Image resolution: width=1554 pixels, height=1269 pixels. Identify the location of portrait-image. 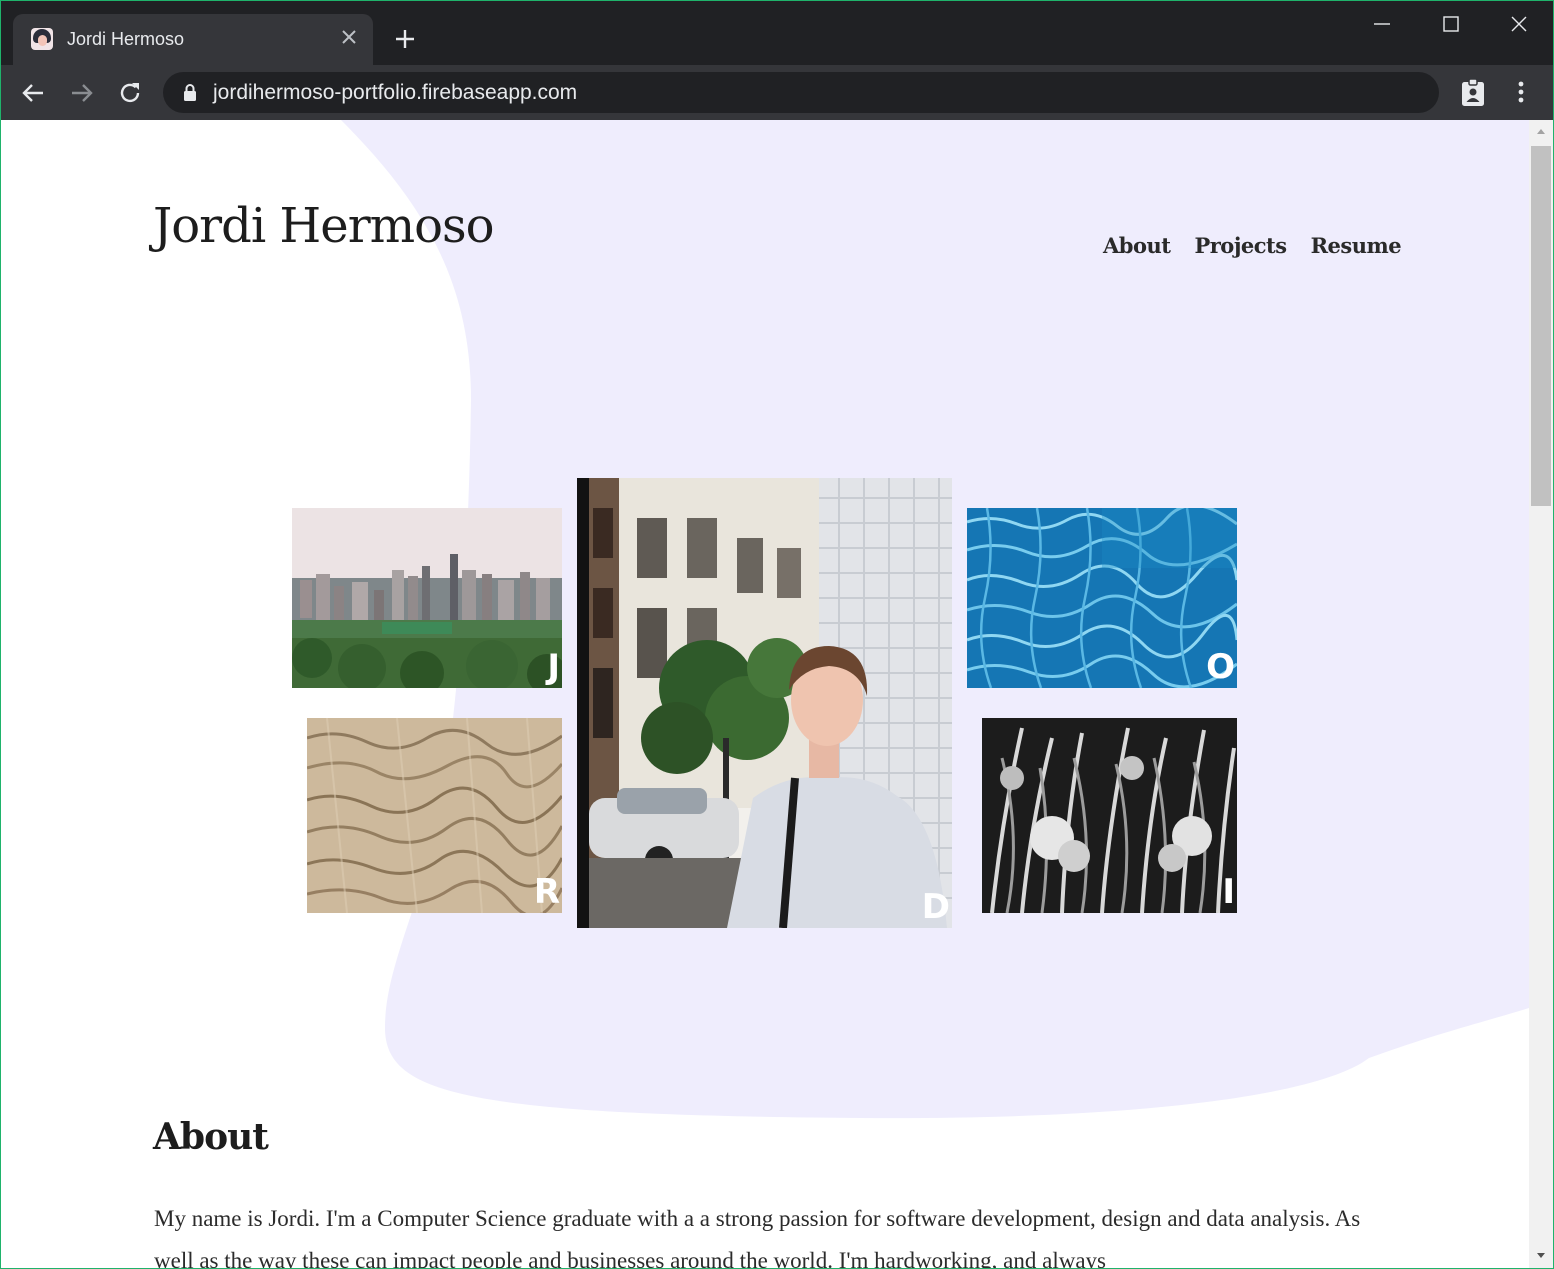
(764, 703).